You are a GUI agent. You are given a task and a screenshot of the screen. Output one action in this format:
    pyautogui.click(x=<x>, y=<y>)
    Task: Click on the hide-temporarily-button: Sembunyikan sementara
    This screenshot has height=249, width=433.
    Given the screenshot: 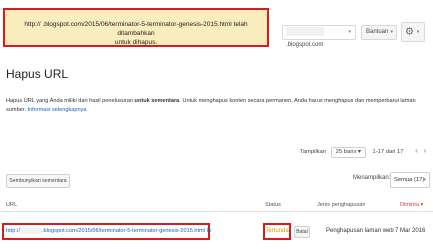 What is the action you would take?
    pyautogui.click(x=38, y=181)
    